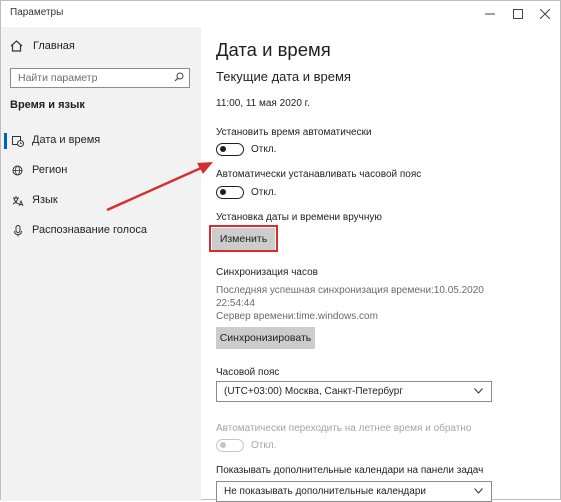  I want to click on dst-toggle, so click(230, 445).